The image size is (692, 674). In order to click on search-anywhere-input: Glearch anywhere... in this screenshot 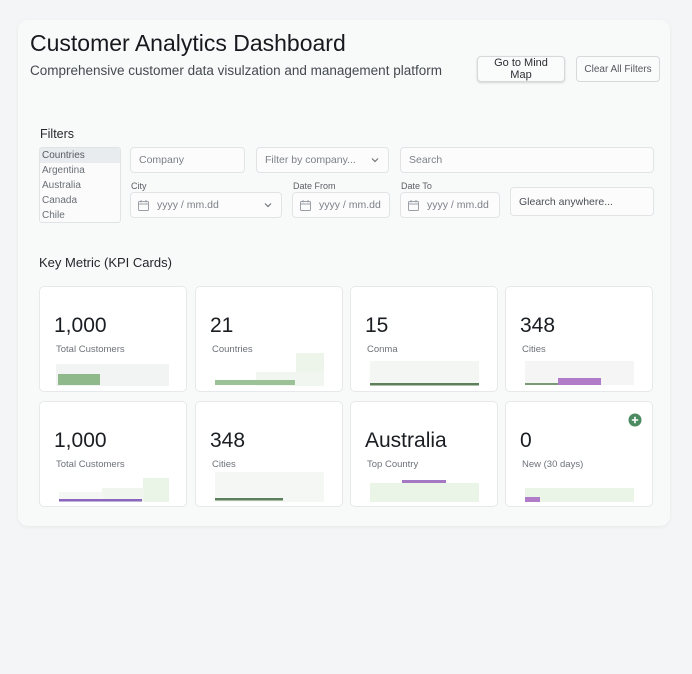, I will do `click(582, 201)`.